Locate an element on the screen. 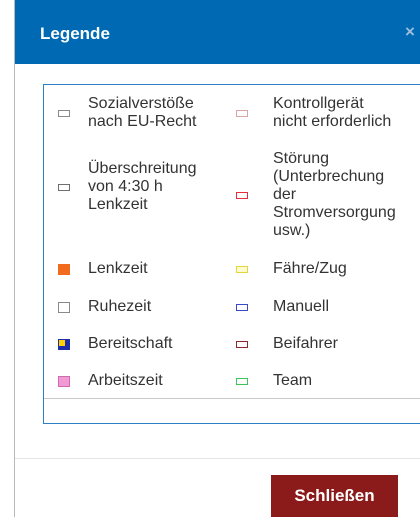 Image resolution: width=420 pixels, height=517 pixels. legend-label: Fähre/Zug is located at coordinates (310, 268).